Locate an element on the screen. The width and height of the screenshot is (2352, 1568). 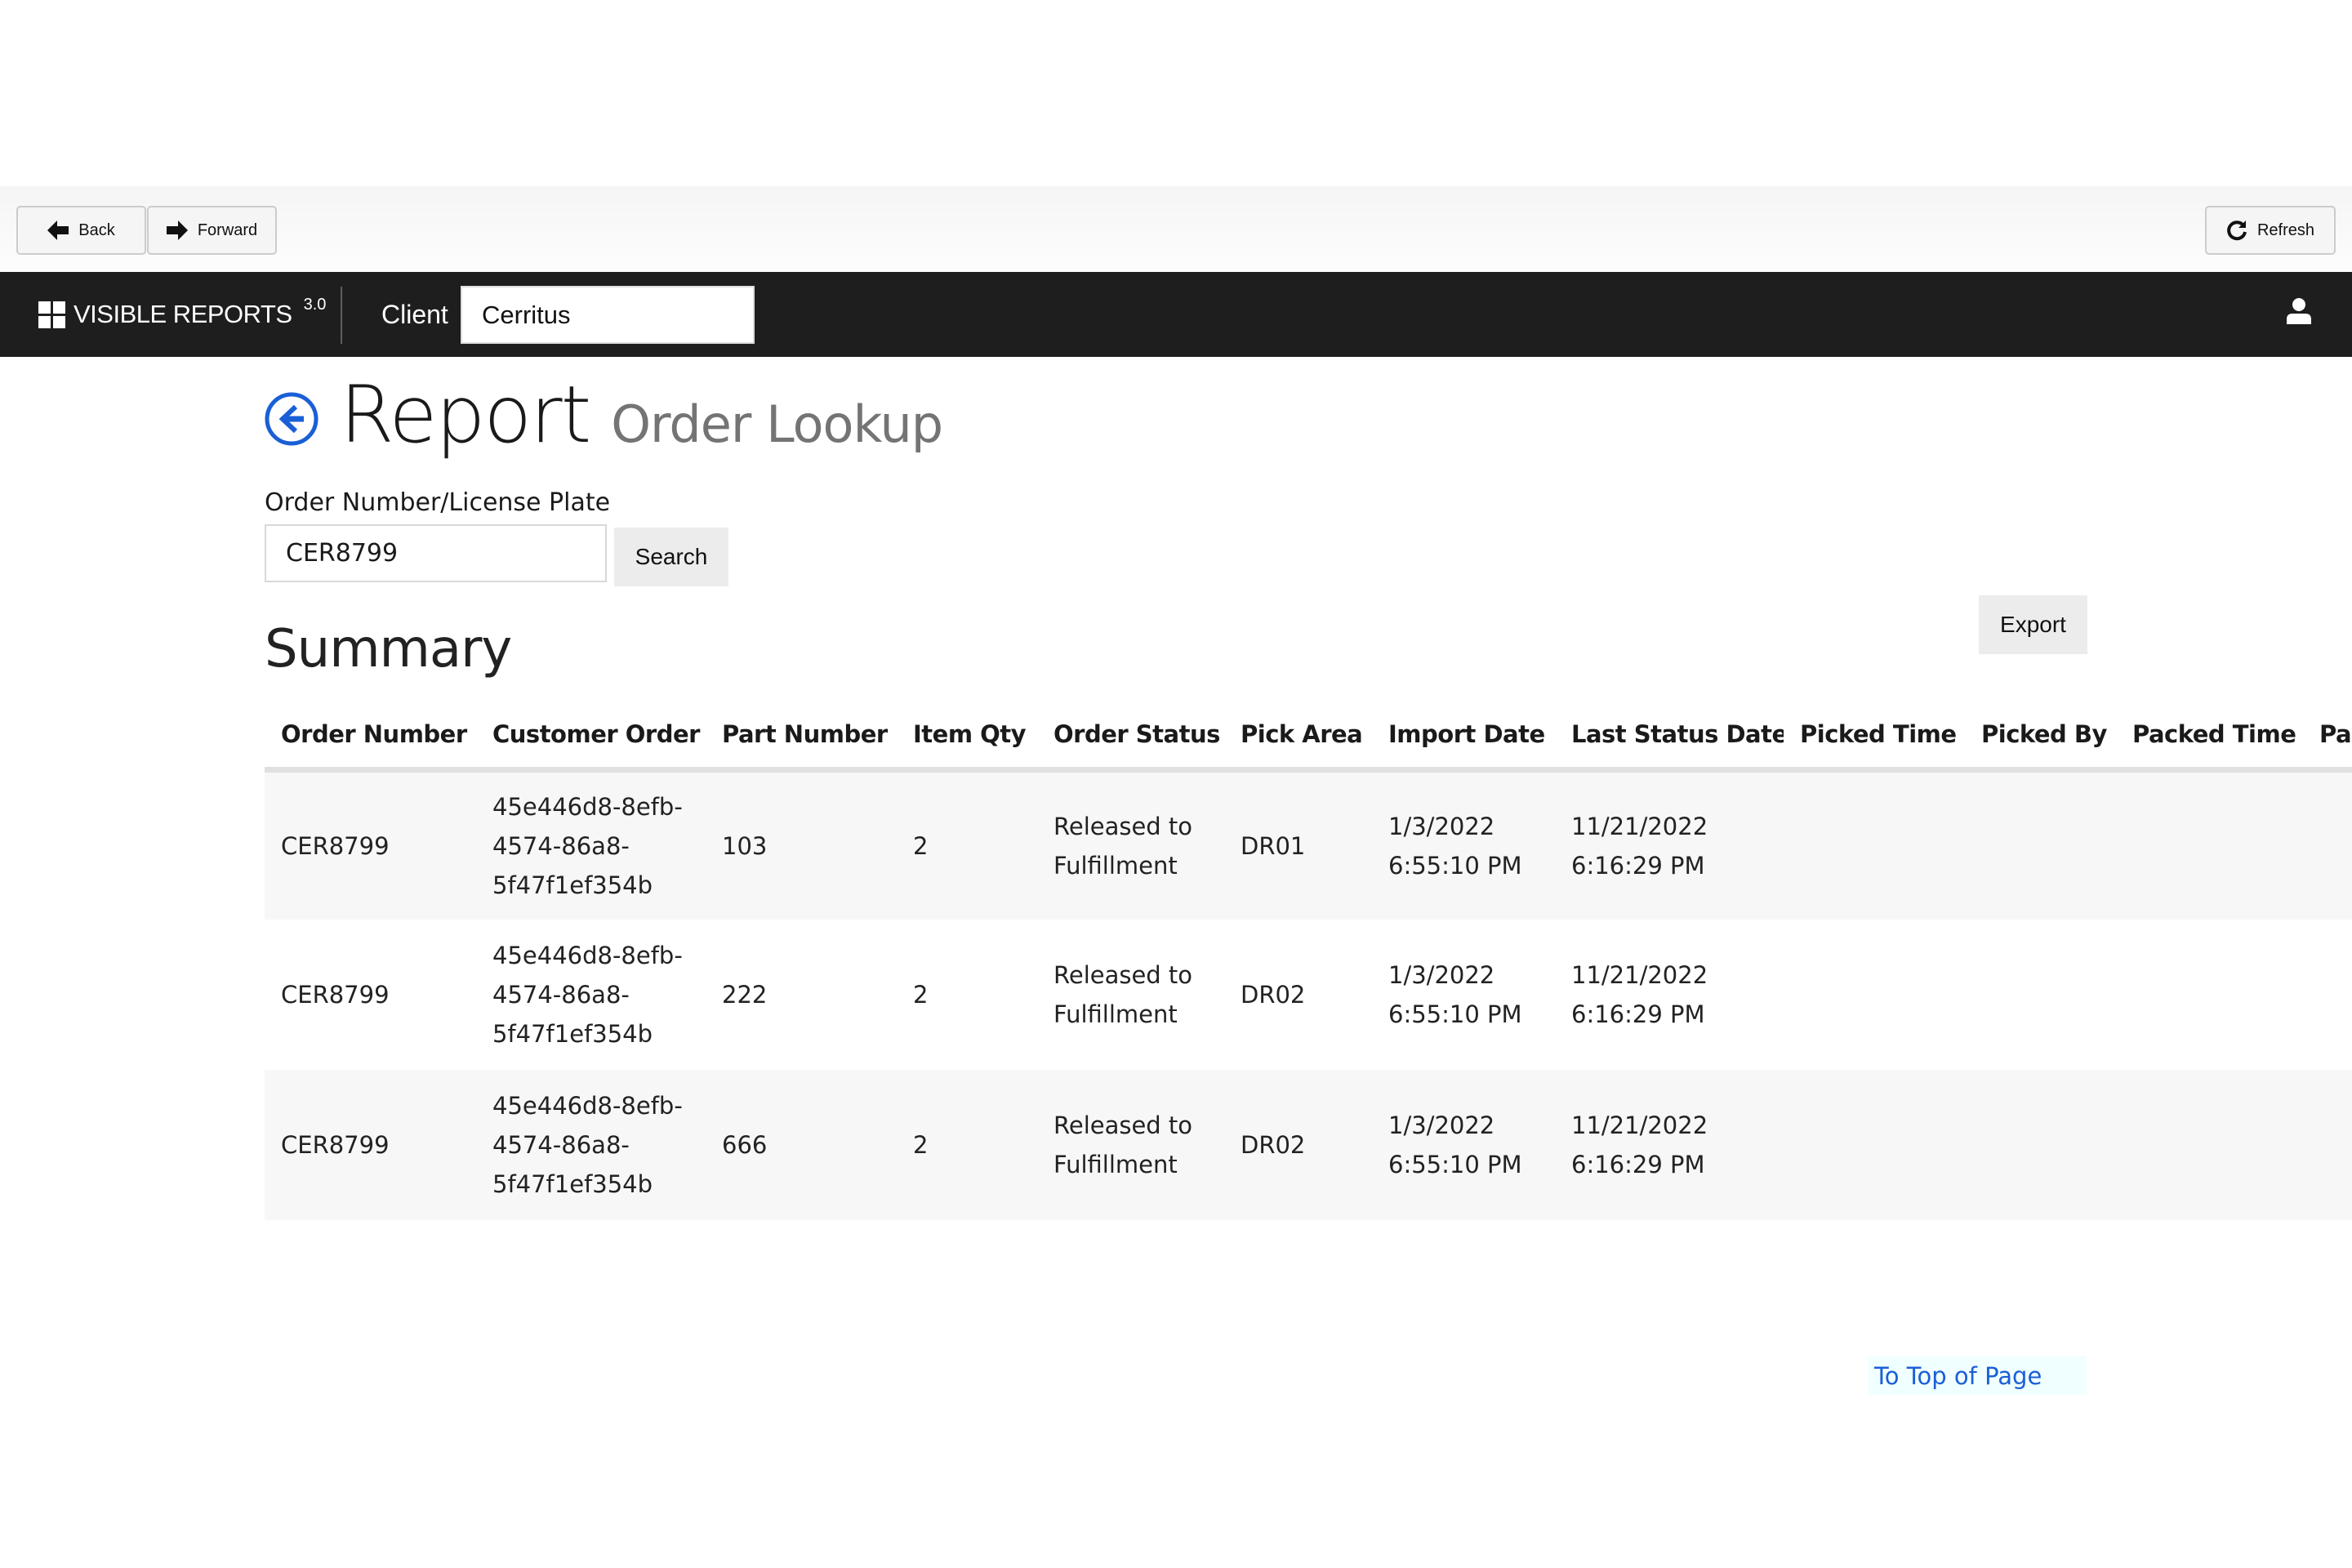
order-number-input is located at coordinates (436, 553).